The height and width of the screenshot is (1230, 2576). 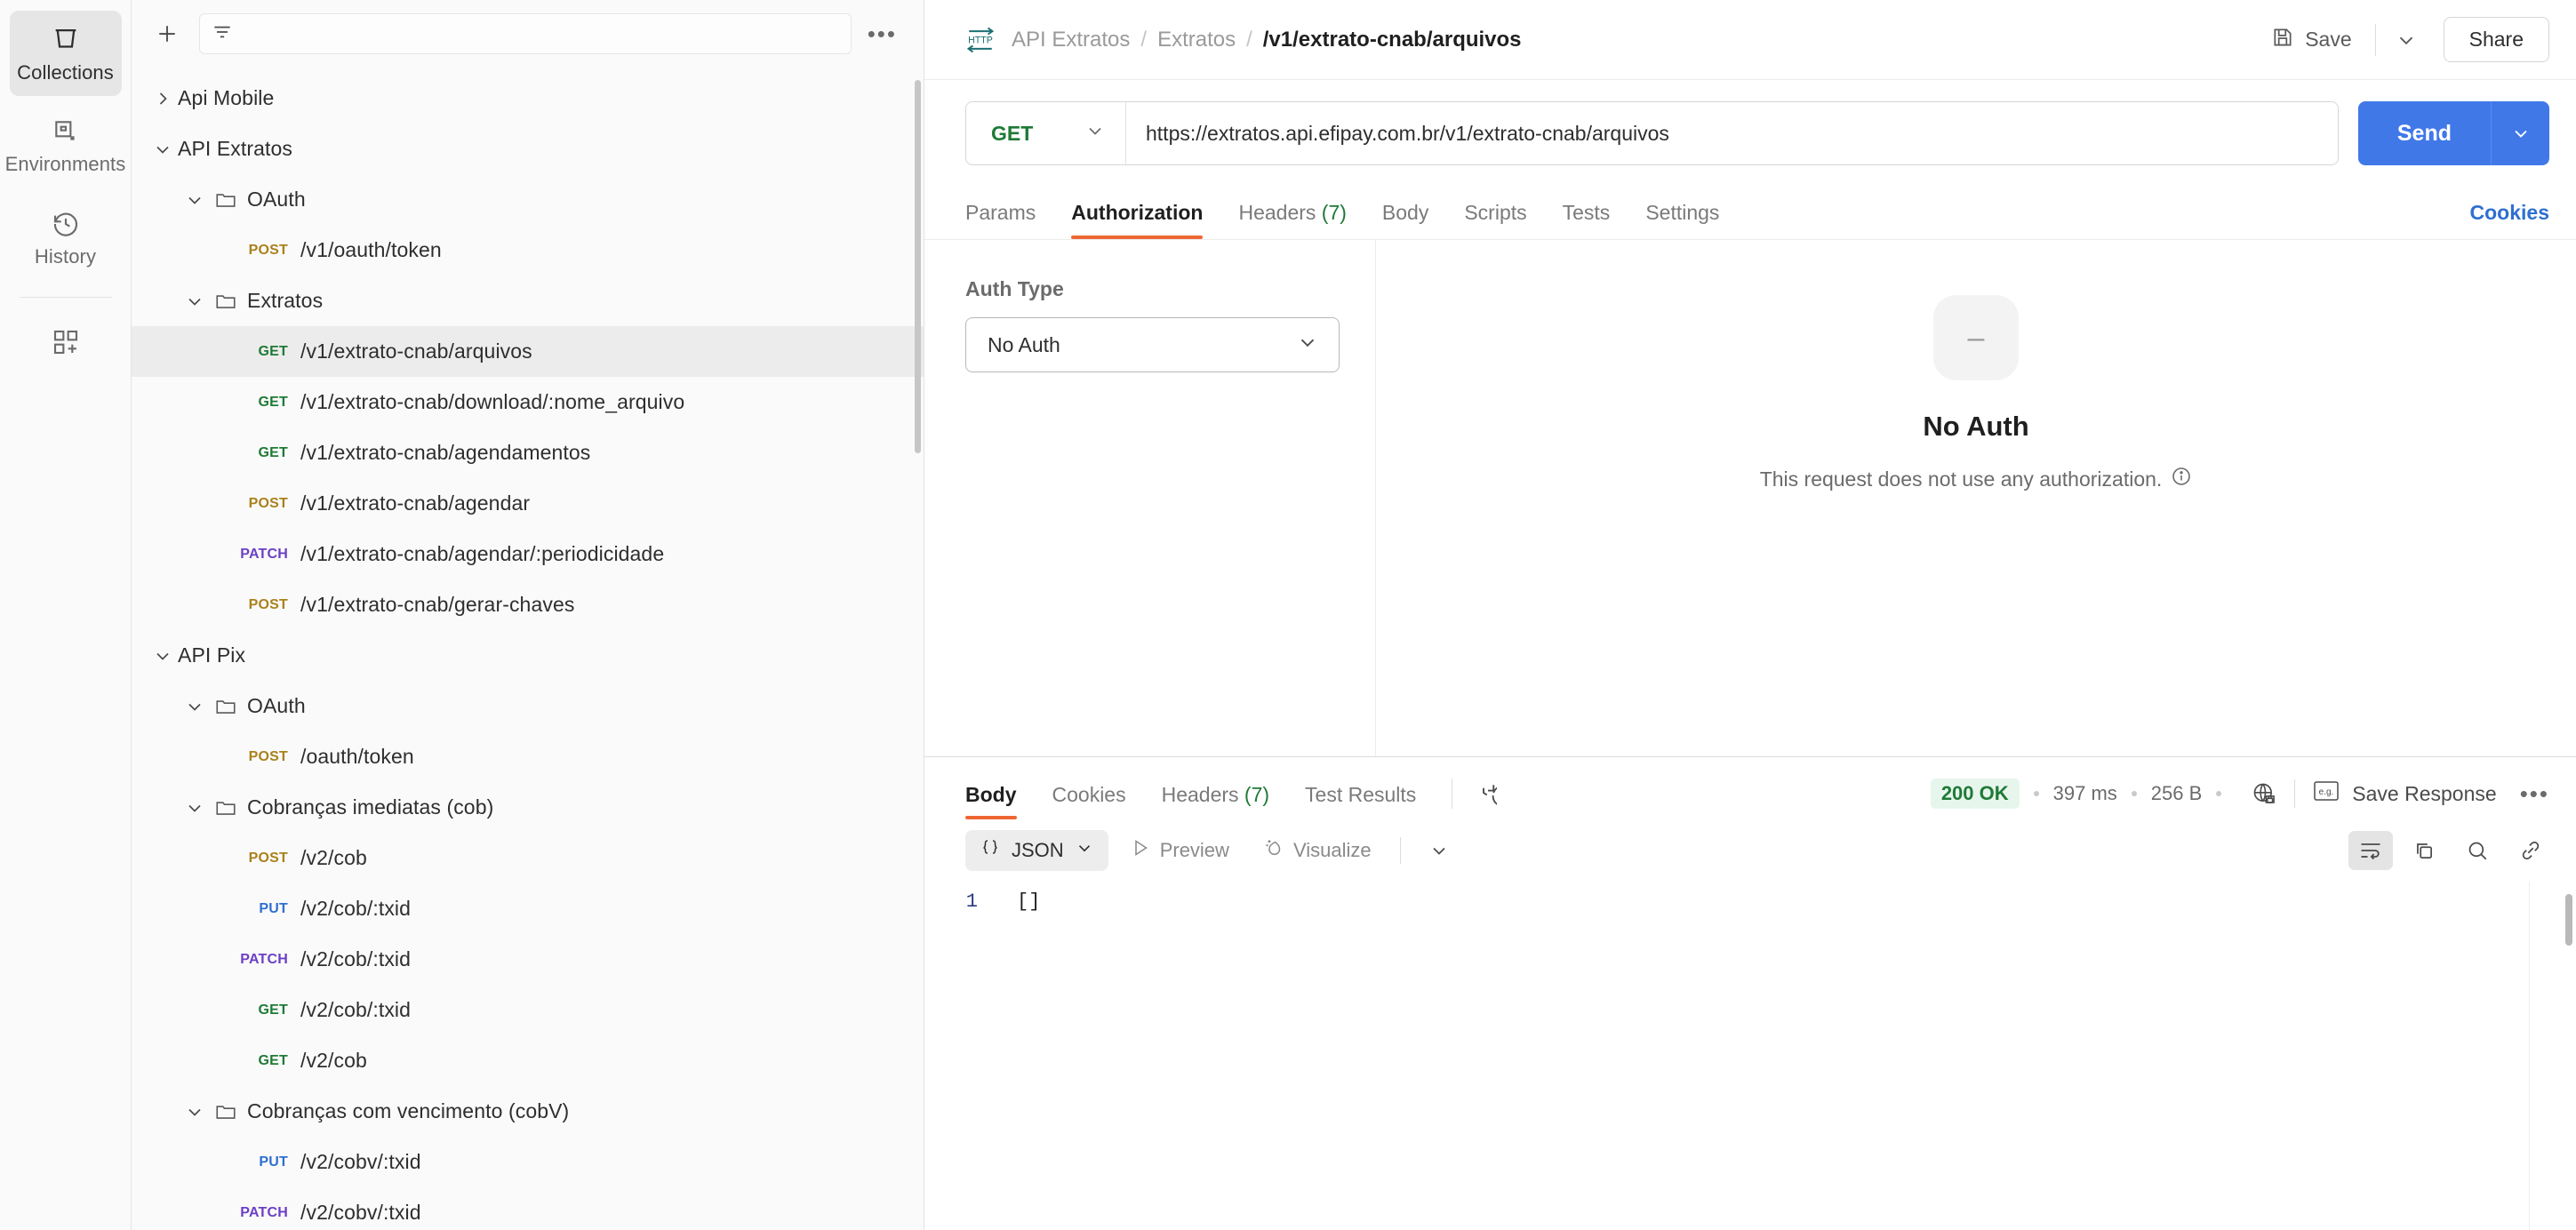 I want to click on tree-item-label: API Pix, so click(x=212, y=655).